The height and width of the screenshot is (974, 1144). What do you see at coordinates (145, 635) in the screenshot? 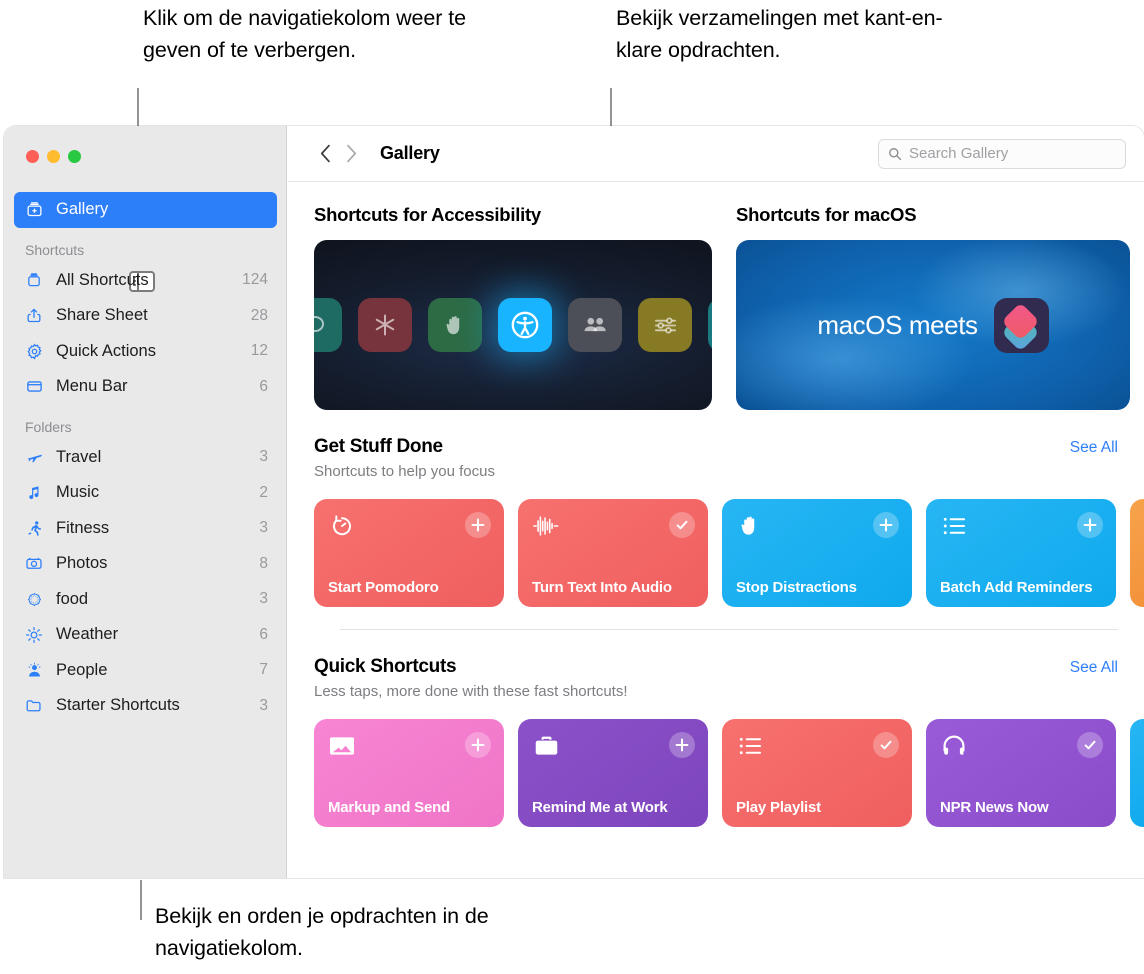
I see `sidebar-item-weather: Weather 6` at bounding box center [145, 635].